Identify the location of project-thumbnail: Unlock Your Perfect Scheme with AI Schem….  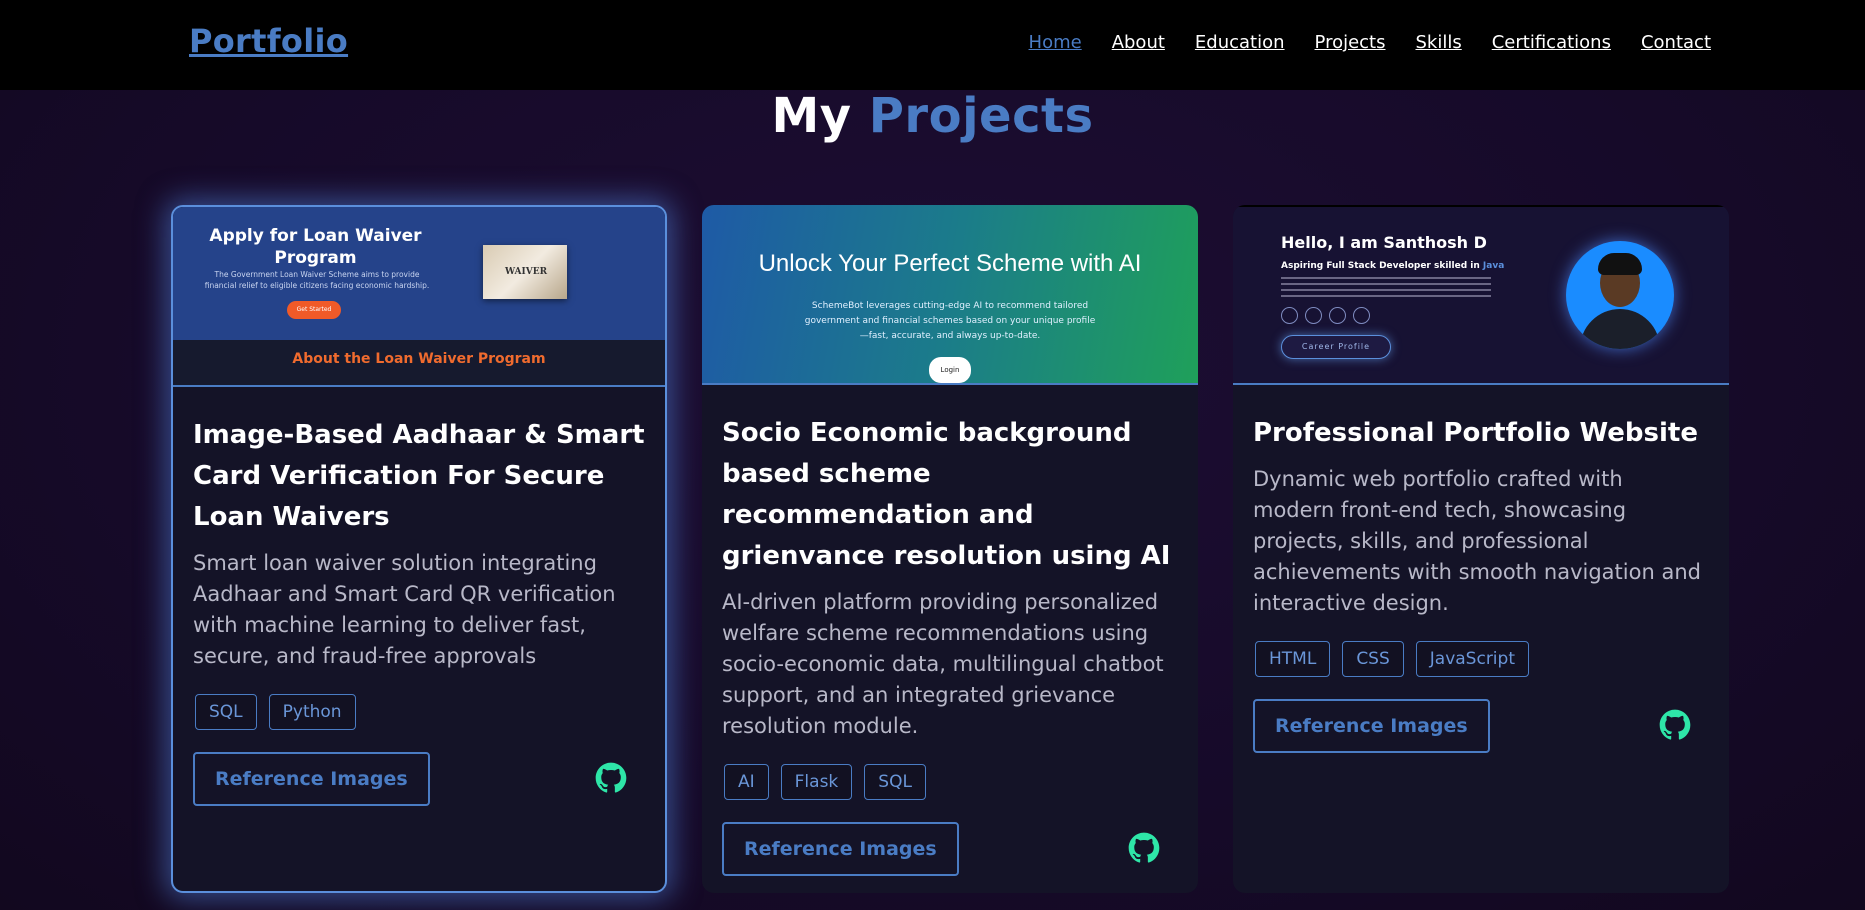
(950, 295).